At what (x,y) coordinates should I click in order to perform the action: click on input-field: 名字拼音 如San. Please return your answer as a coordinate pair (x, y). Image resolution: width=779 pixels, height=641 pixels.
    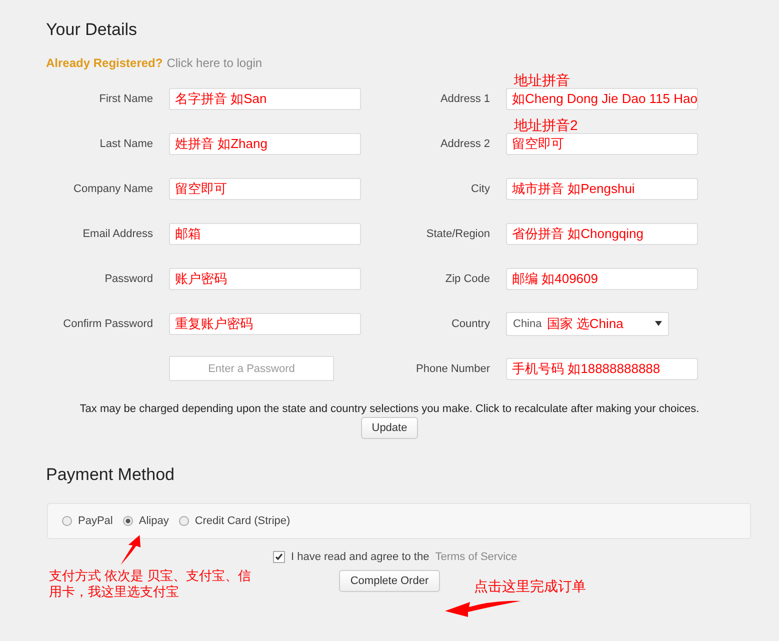
    Looking at the image, I should click on (265, 99).